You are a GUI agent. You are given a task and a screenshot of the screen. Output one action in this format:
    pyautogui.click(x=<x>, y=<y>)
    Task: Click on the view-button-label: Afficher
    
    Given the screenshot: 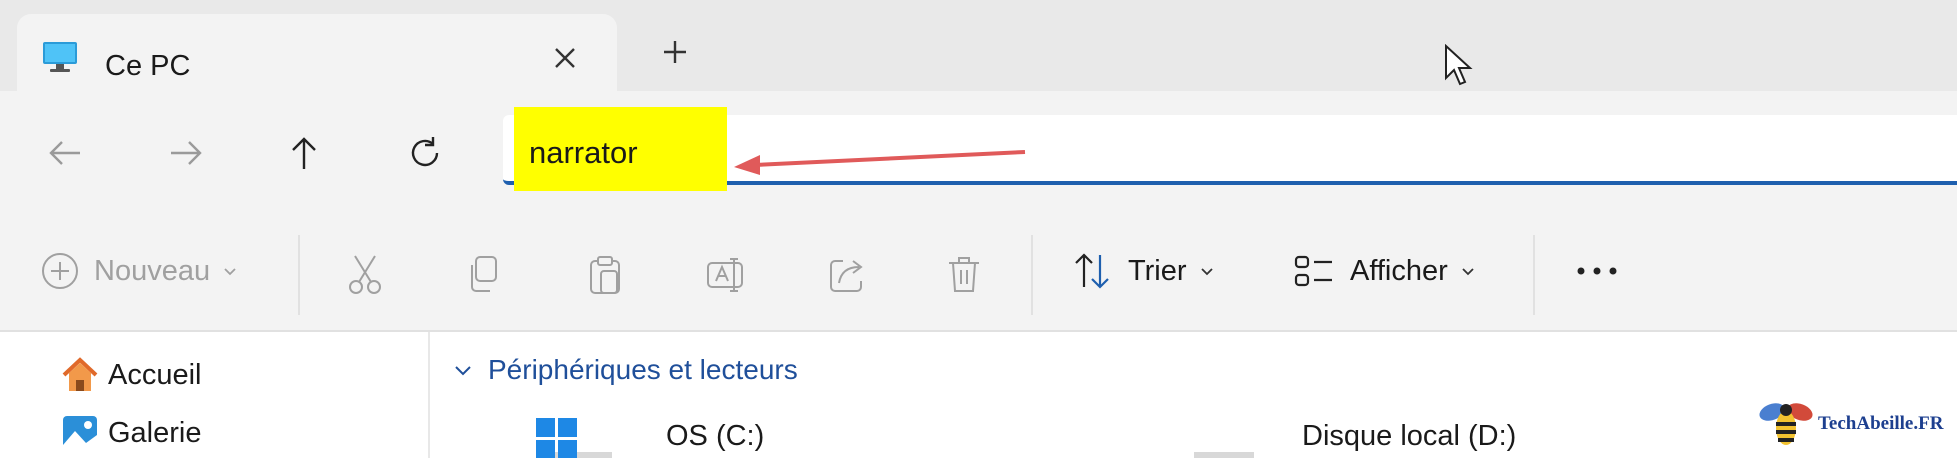 What is the action you would take?
    pyautogui.click(x=1399, y=270)
    